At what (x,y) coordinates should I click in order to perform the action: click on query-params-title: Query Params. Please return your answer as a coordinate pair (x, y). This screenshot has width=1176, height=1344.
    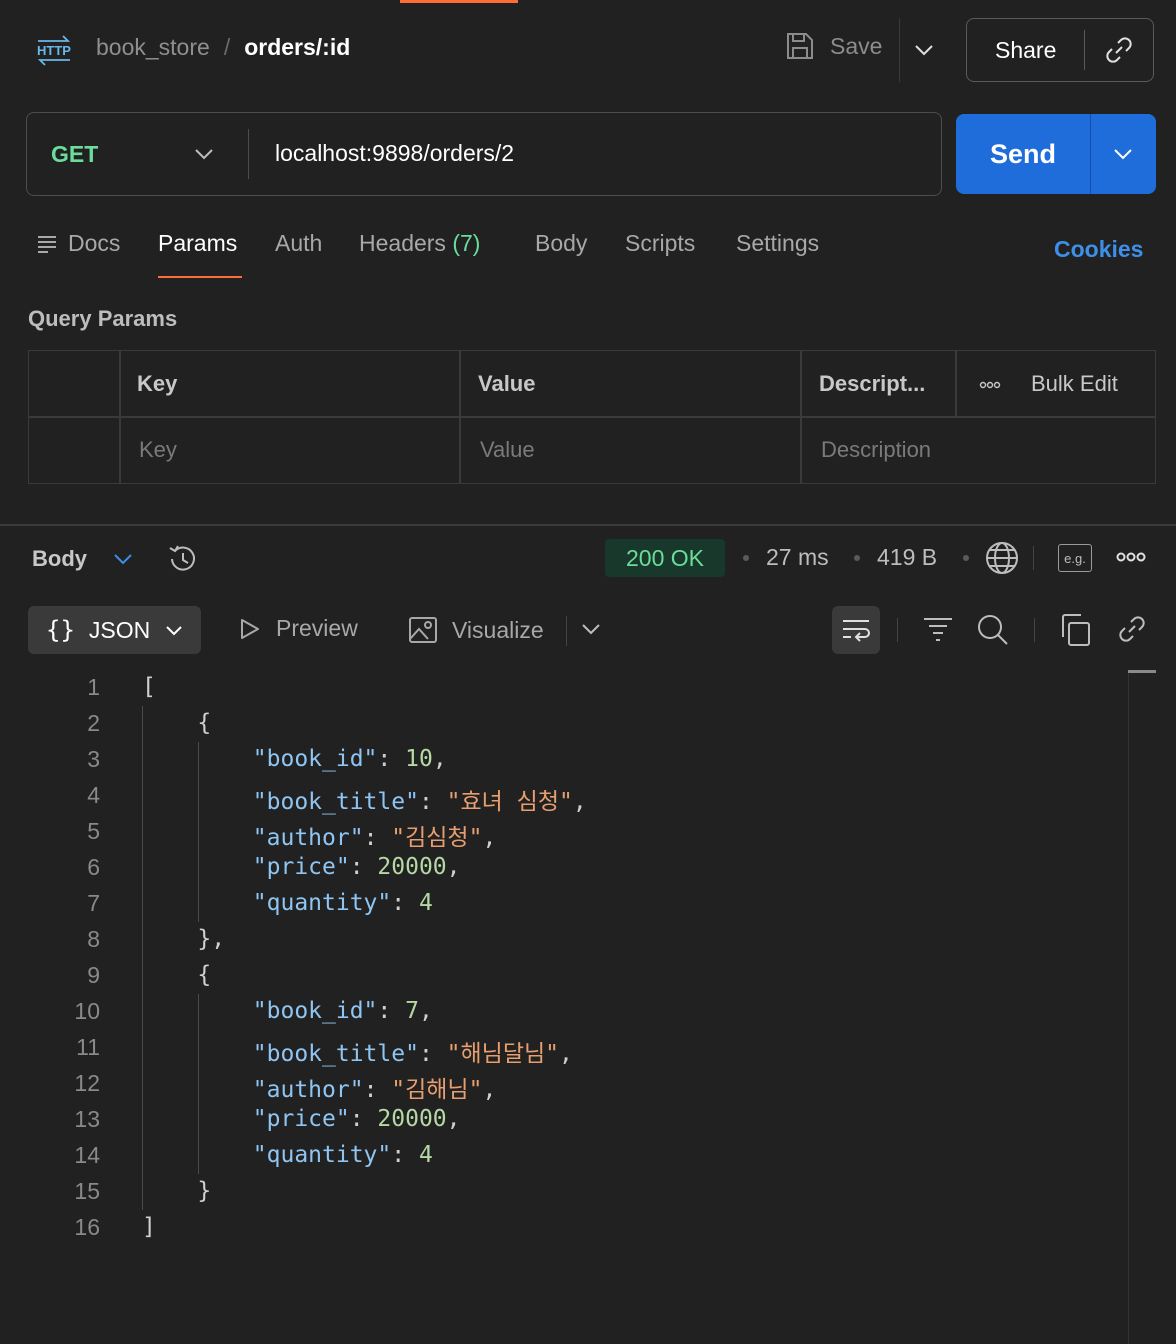
    Looking at the image, I should click on (103, 318).